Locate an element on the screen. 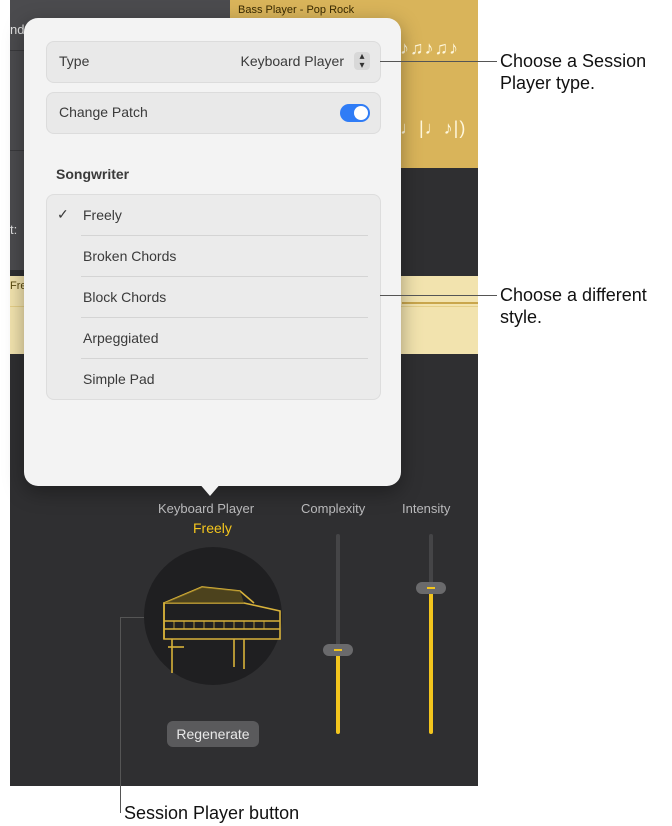  change-patch-toggle is located at coordinates (355, 113).